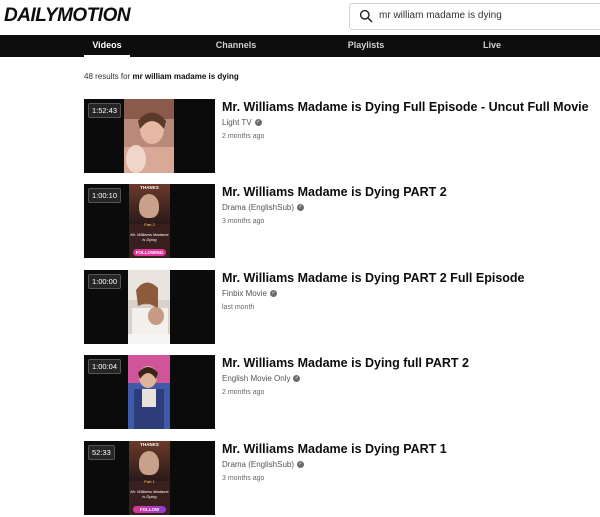 The height and width of the screenshot is (517, 600). What do you see at coordinates (107, 46) in the screenshot?
I see `tab-videos: Videos` at bounding box center [107, 46].